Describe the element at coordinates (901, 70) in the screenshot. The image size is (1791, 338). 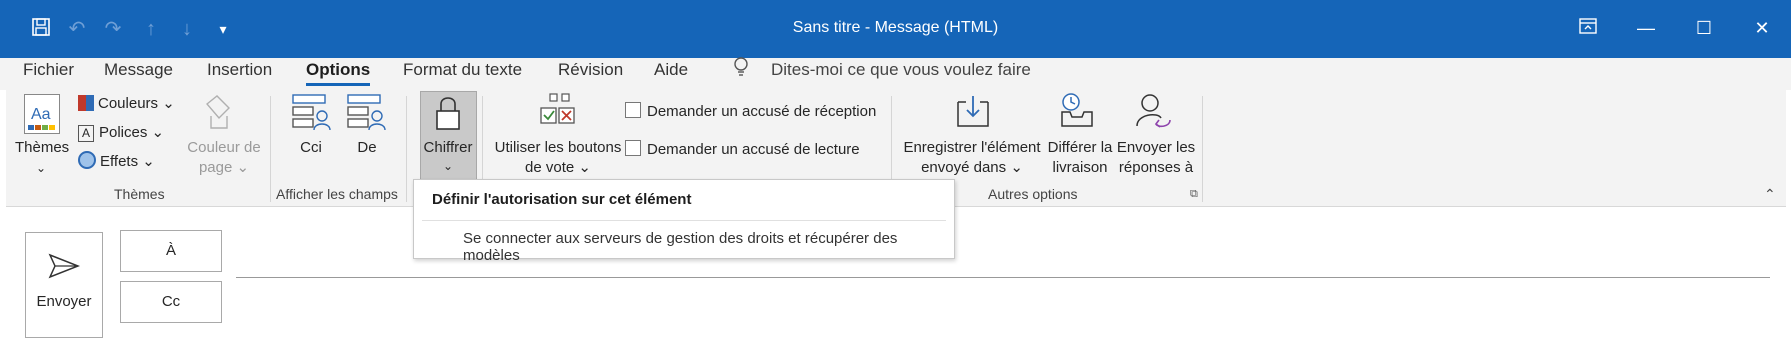
I see `tell-me-search: Dites-moi ce que vous voulez faire` at that location.